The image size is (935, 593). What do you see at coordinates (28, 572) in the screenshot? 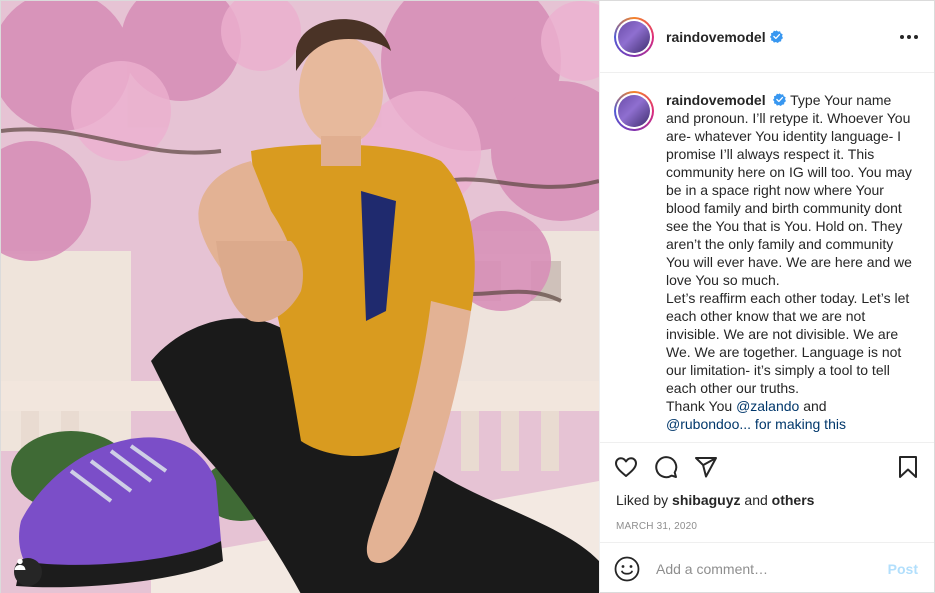
I see `tagged-users-button` at bounding box center [28, 572].